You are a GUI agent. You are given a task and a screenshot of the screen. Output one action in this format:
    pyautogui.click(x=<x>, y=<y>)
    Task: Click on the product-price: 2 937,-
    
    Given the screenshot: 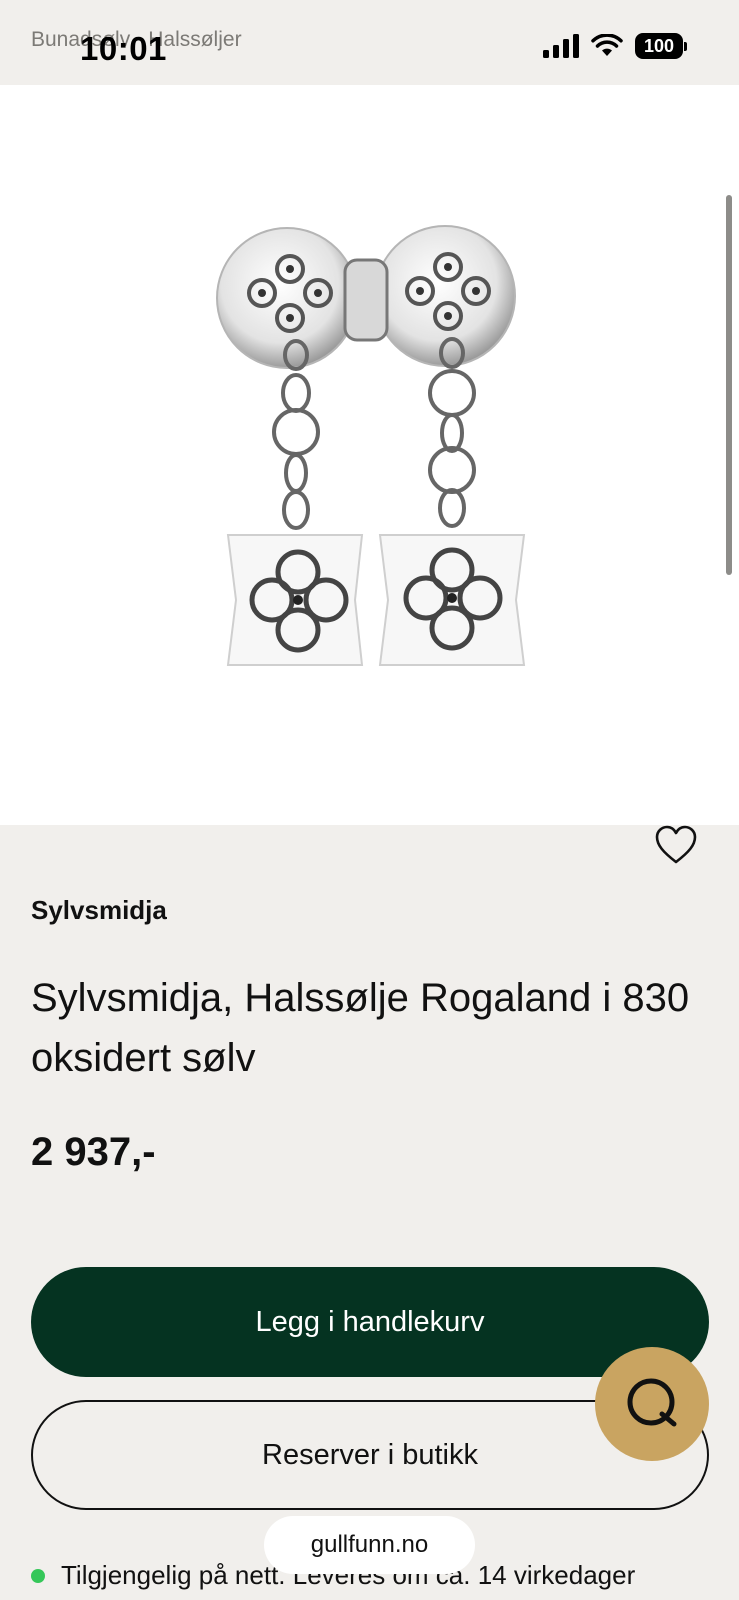 What is the action you would take?
    pyautogui.click(x=93, y=1152)
    